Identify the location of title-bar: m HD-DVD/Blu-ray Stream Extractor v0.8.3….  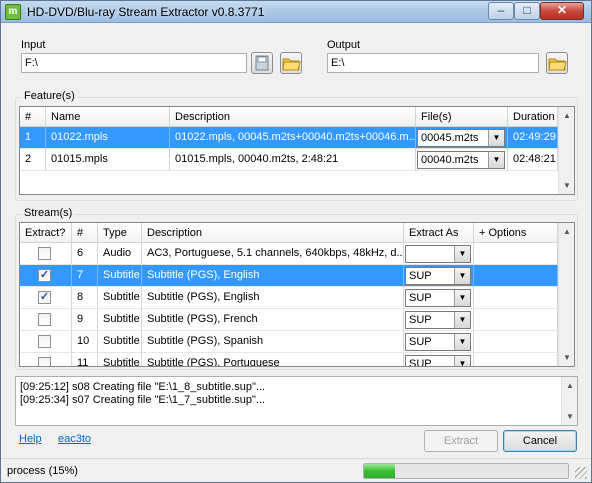
(296, 12).